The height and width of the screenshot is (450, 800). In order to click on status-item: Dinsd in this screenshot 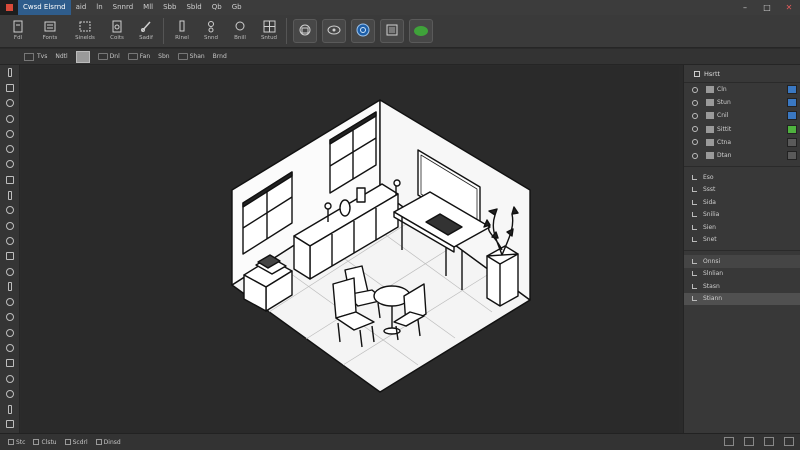, I will do `click(108, 442)`.